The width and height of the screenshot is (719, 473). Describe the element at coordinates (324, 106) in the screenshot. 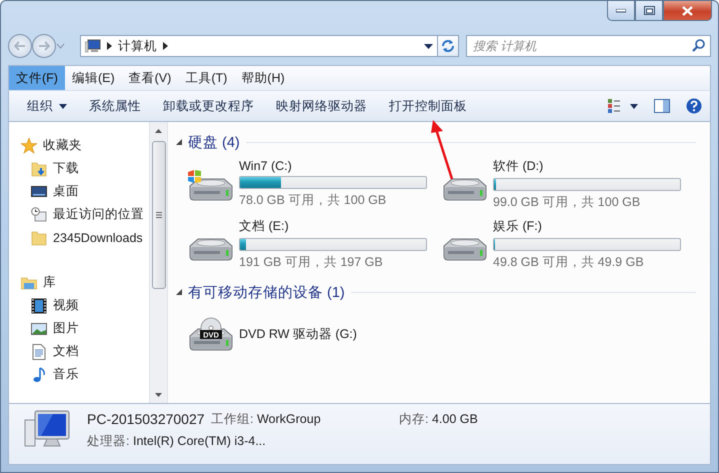

I see `toolbar-button: 映射网络驱动器` at that location.